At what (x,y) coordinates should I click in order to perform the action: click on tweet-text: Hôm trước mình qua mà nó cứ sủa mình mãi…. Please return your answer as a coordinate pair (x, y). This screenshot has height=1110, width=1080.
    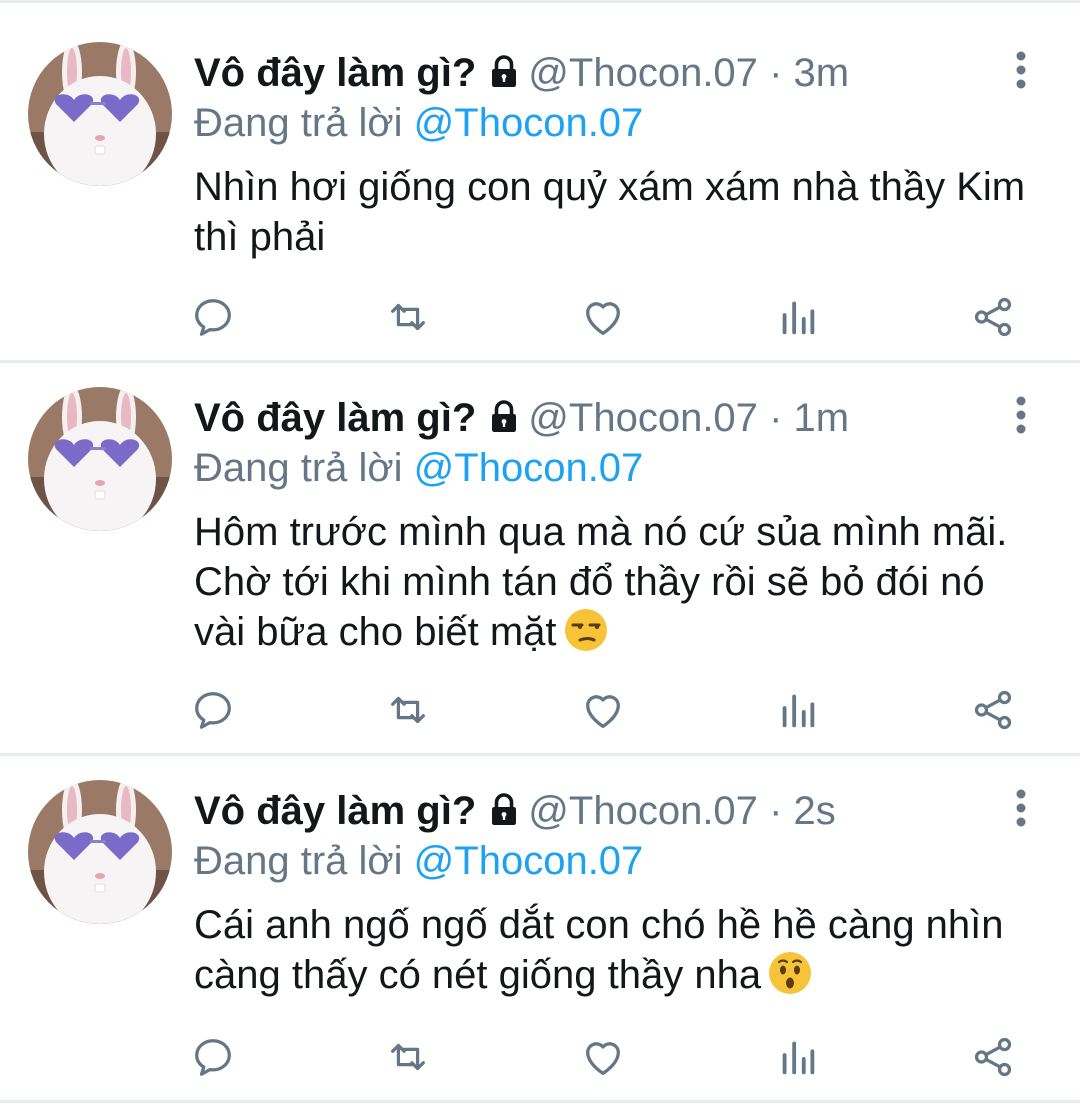
    Looking at the image, I should click on (619, 586).